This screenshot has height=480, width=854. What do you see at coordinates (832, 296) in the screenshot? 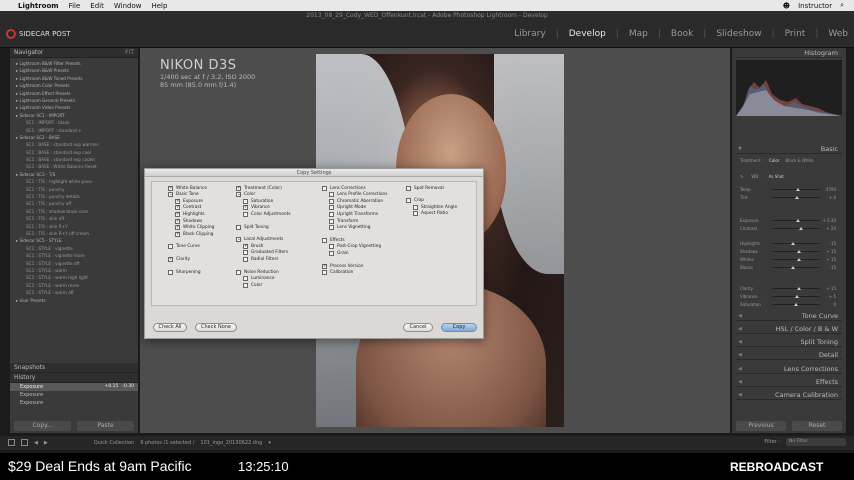
I see `slider-value: + 5` at bounding box center [832, 296].